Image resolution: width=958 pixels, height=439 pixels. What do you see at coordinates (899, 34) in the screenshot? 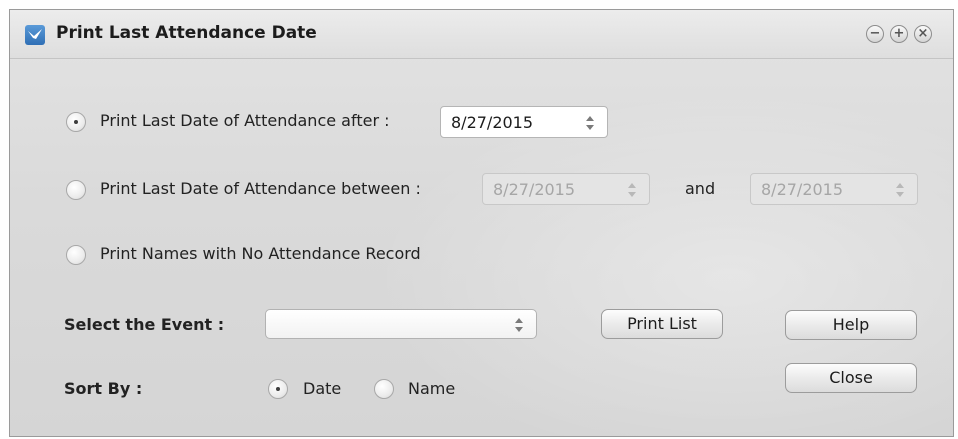
I see `maximize-icon: +` at bounding box center [899, 34].